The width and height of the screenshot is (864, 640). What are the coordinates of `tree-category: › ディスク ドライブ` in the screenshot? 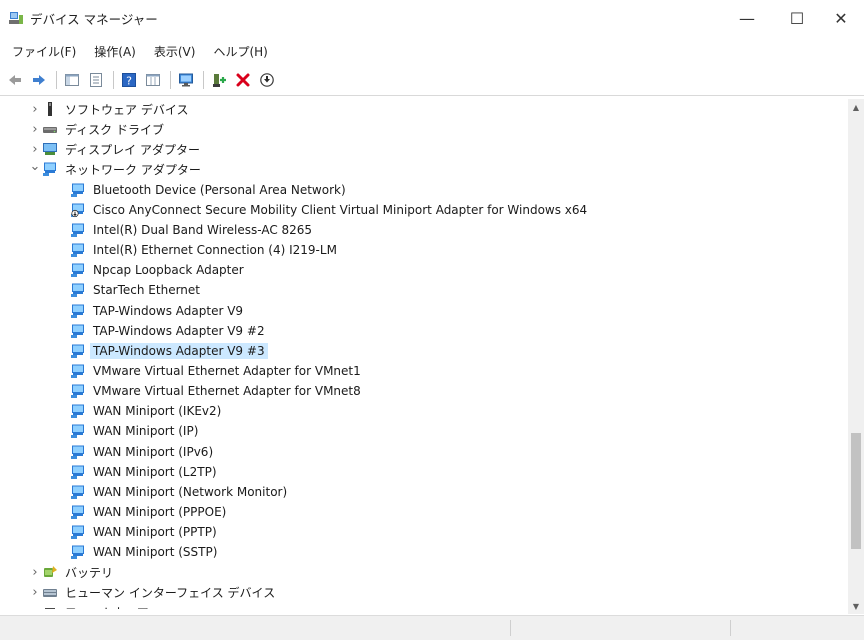 It's located at (97, 129).